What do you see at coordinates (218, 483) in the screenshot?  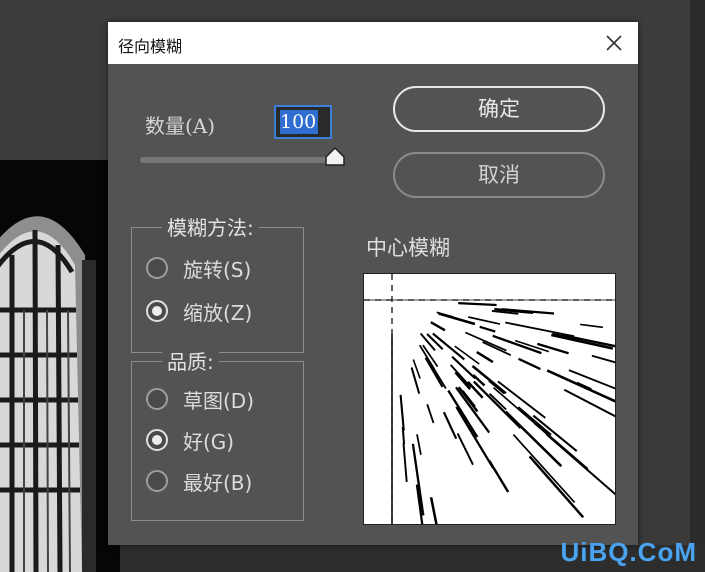 I see `radio-best-label: 最好(B)` at bounding box center [218, 483].